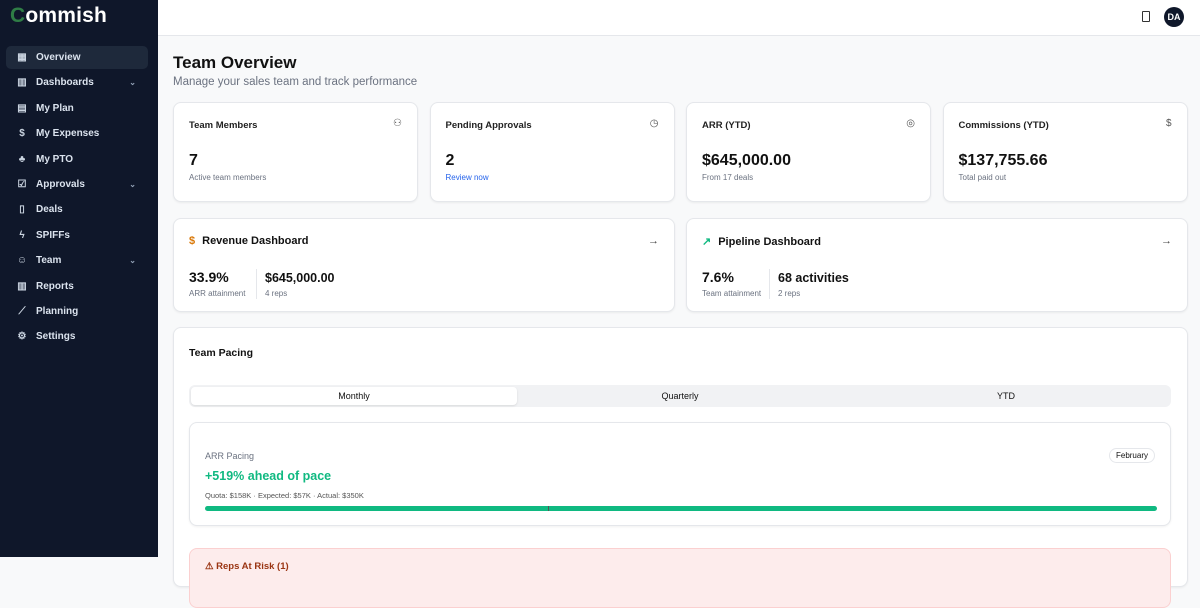  I want to click on sidebar-item-approvals: ☑ Approvals ⌄, so click(77, 184).